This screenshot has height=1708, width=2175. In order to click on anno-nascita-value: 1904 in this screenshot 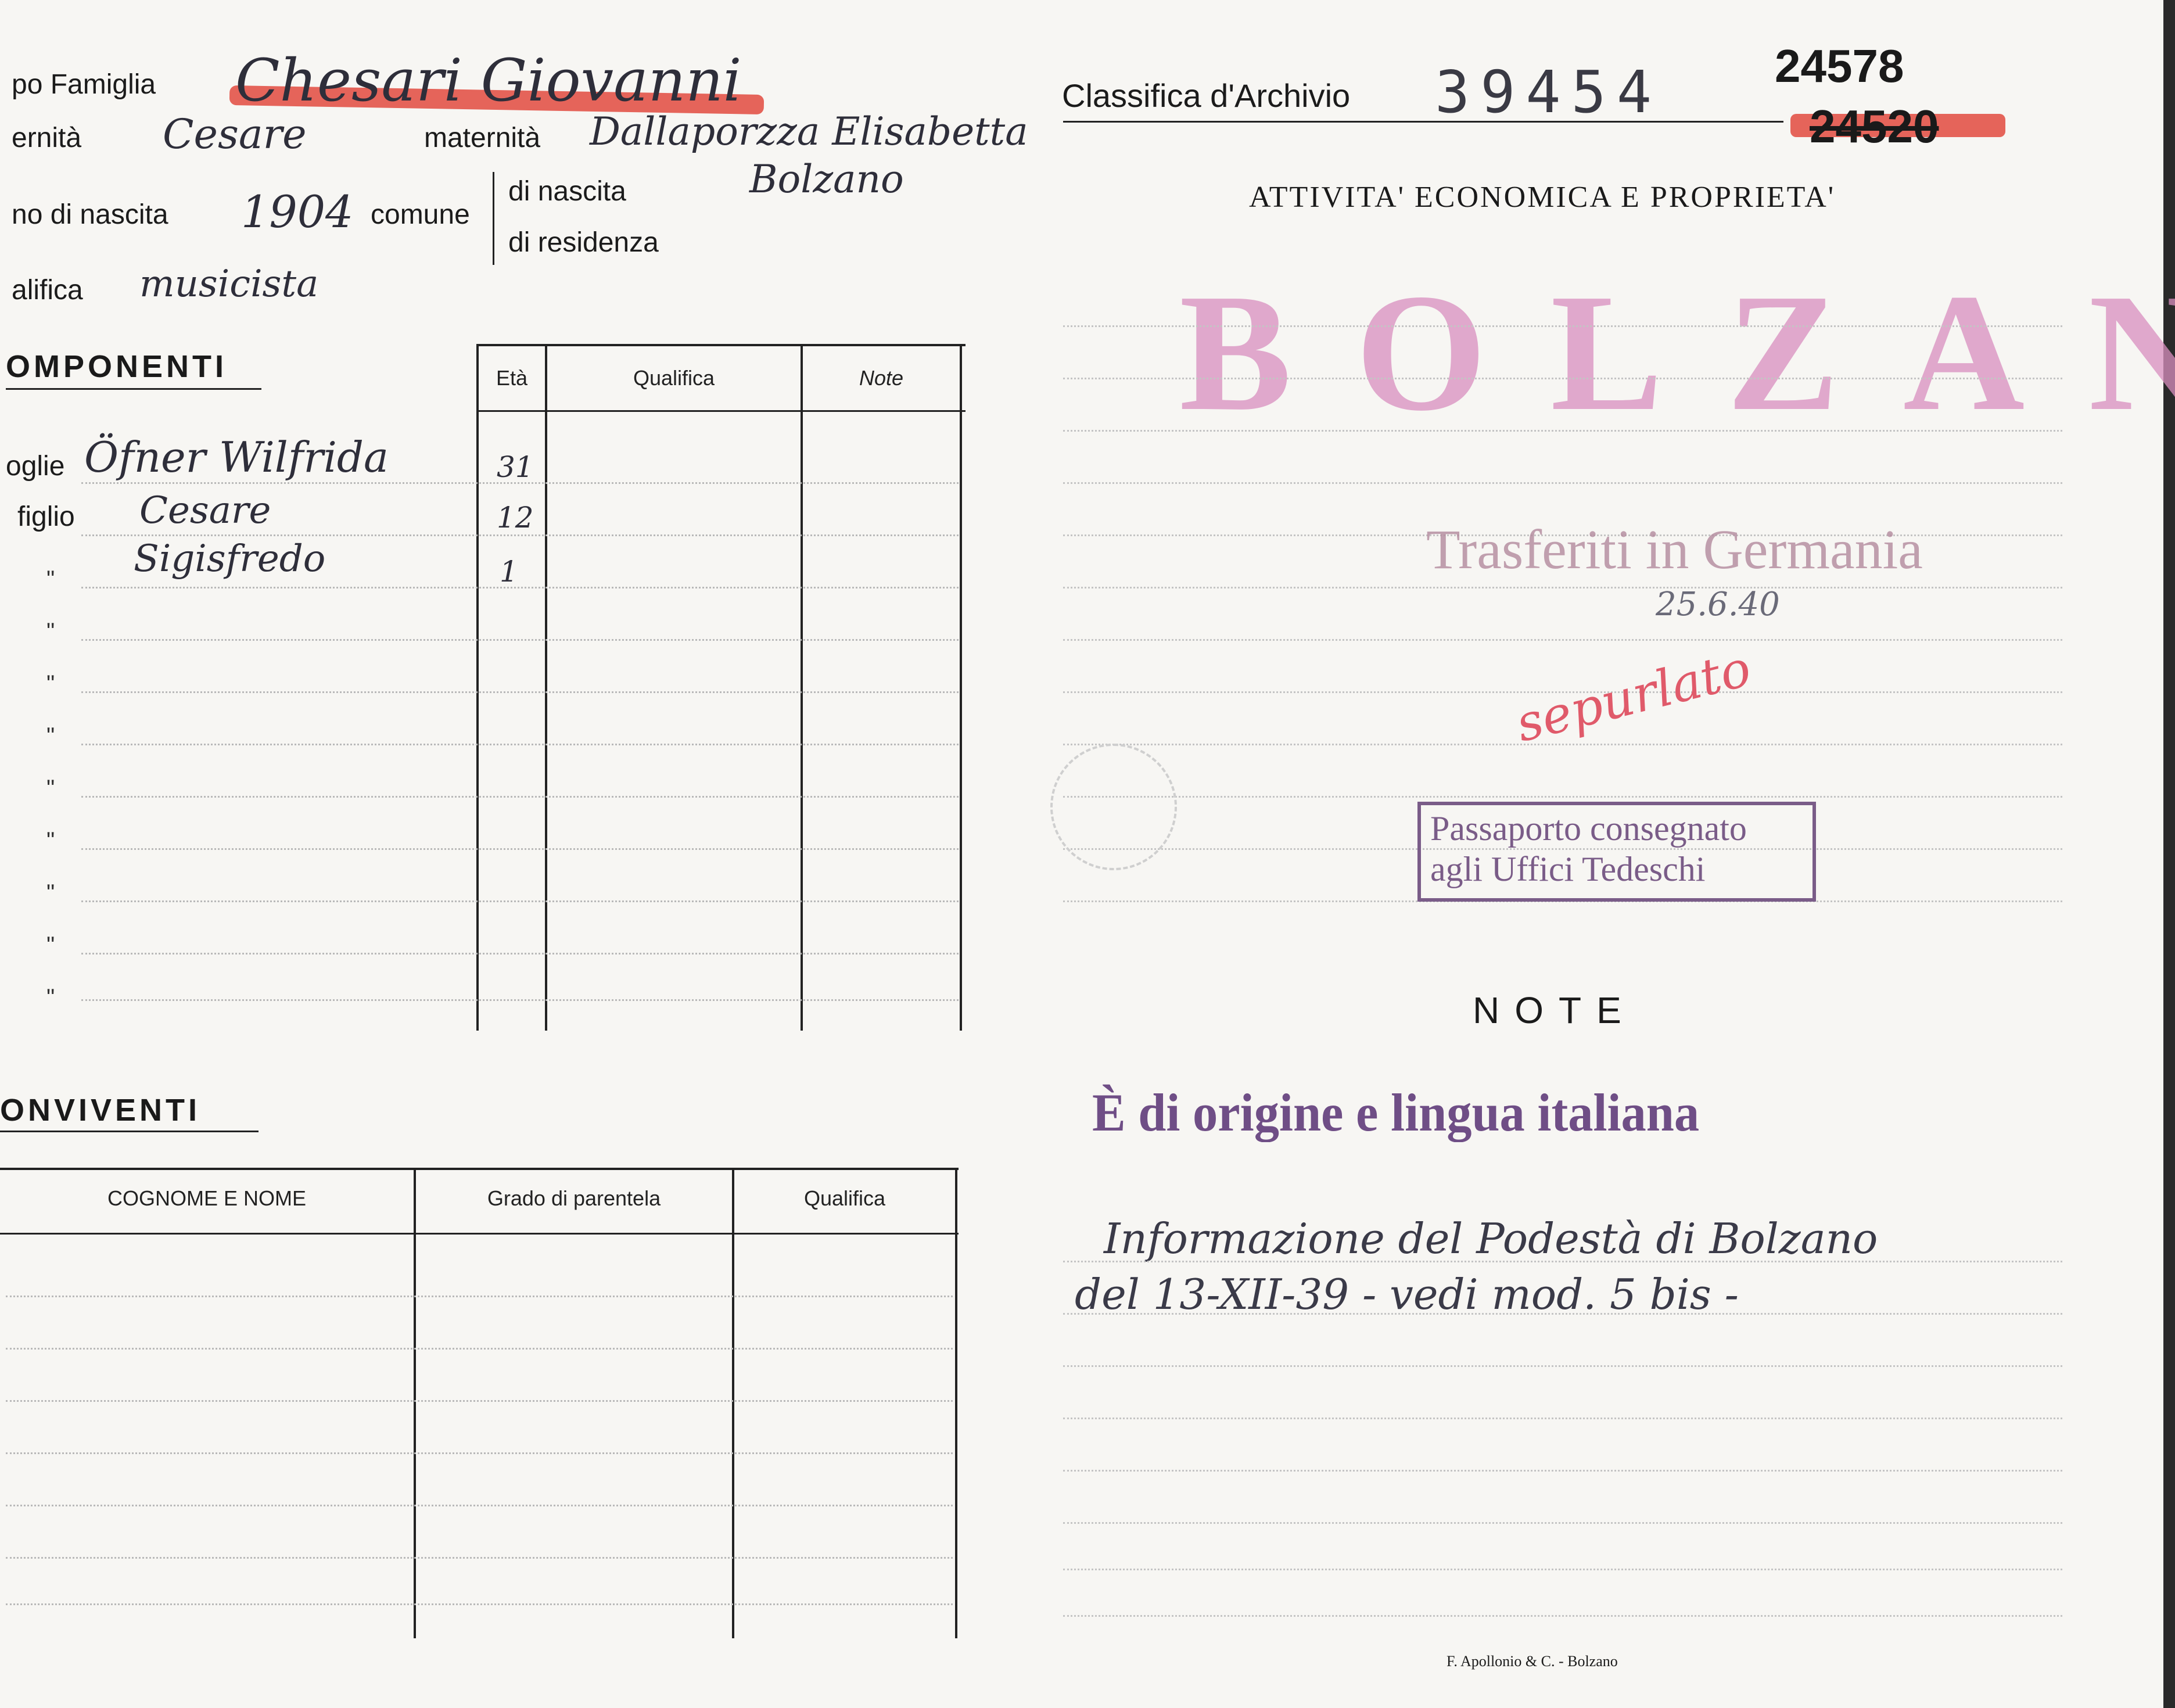, I will do `click(298, 212)`.